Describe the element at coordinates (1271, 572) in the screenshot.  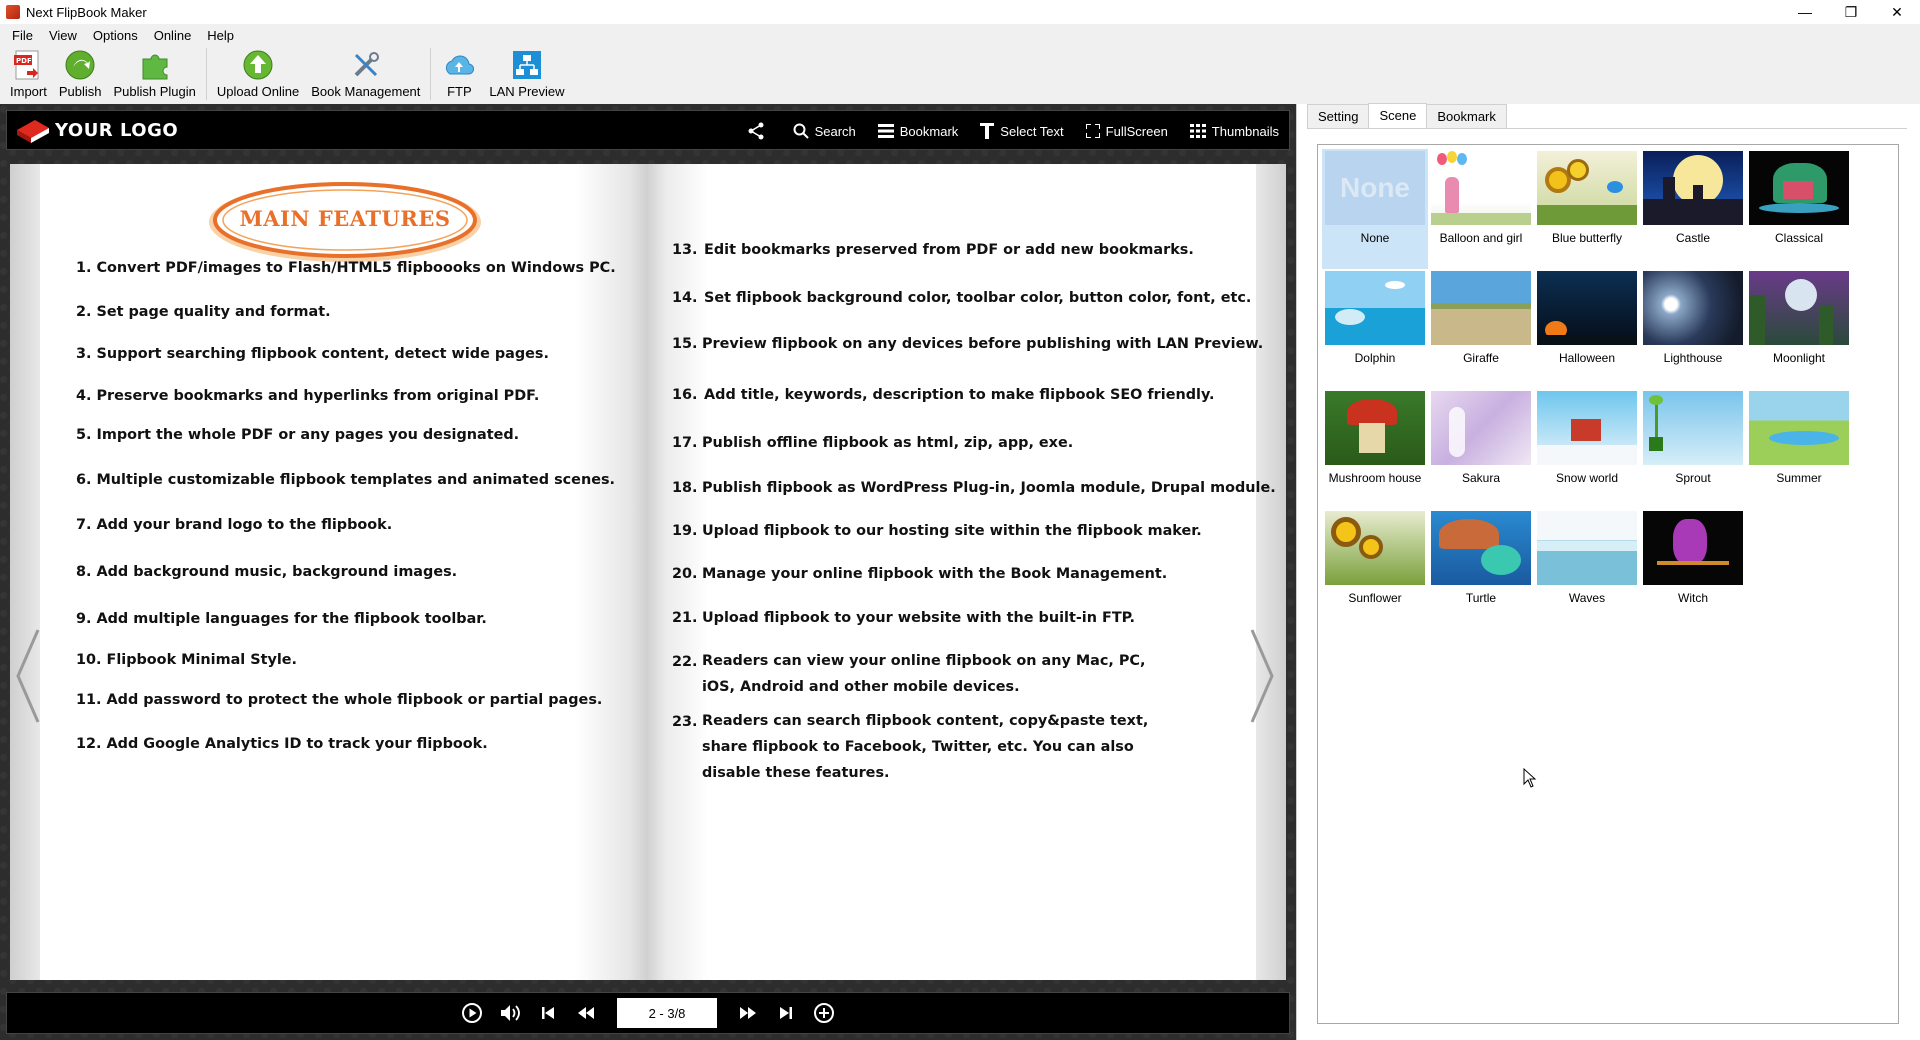
I see `right-page-stack` at that location.